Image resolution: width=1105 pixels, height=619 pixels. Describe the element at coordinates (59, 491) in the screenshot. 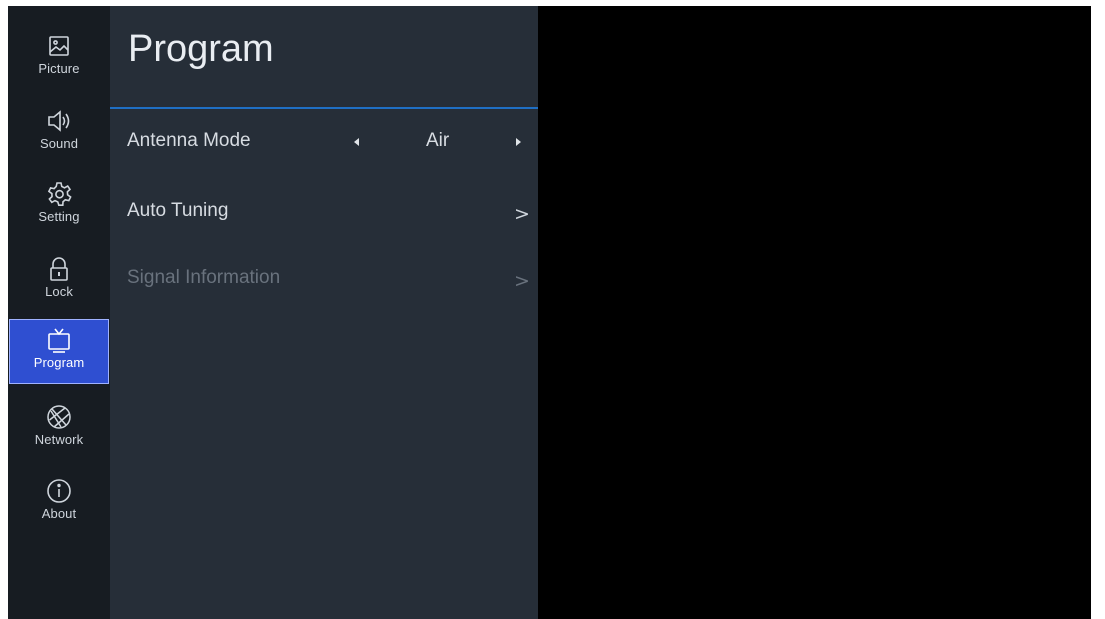

I see `info-icon` at that location.